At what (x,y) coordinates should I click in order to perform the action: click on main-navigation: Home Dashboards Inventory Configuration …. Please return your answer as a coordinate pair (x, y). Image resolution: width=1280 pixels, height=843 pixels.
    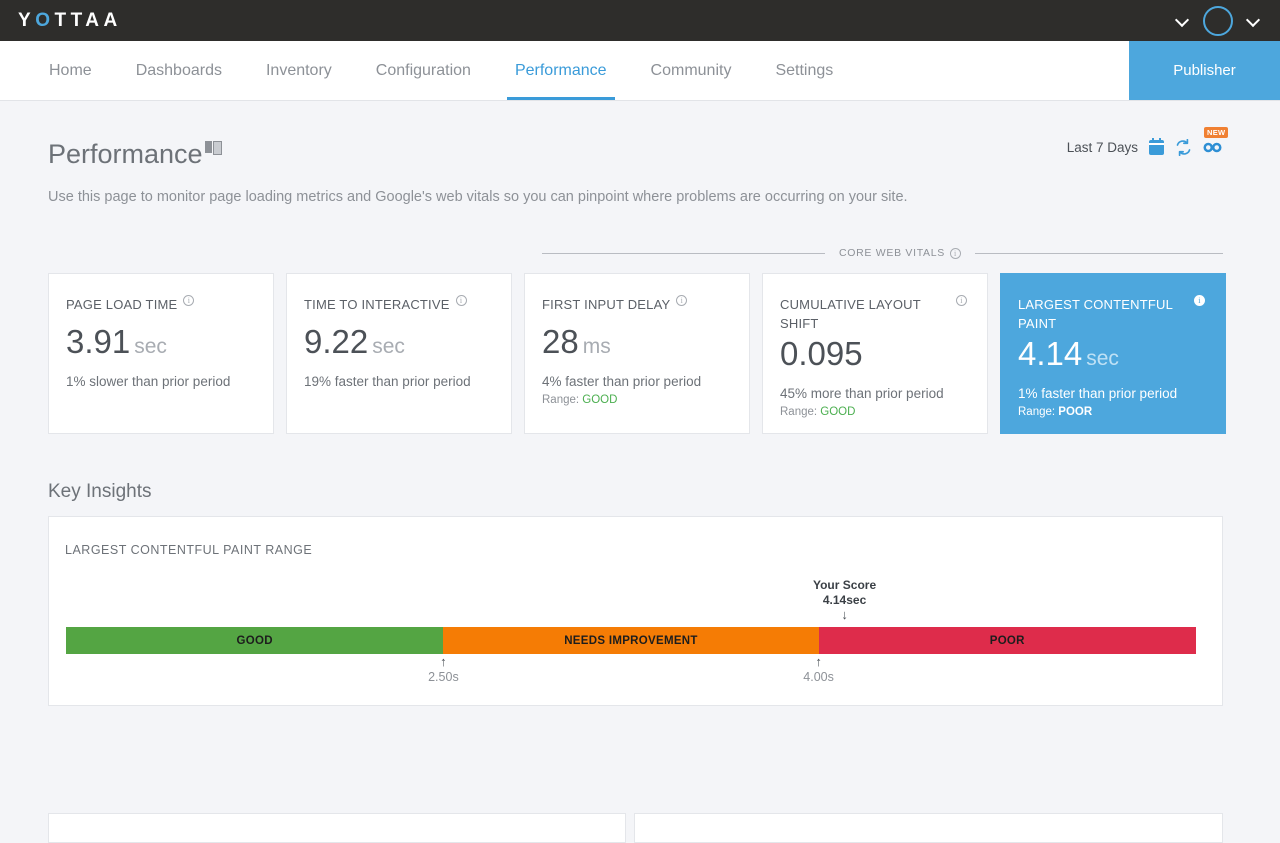
    Looking at the image, I should click on (640, 71).